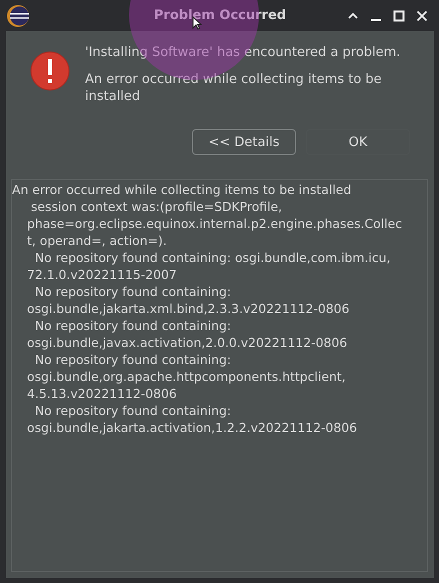 The width and height of the screenshot is (439, 583). What do you see at coordinates (157, 206) in the screenshot?
I see `details-line: session context was:(profile=SDKProfile,` at bounding box center [157, 206].